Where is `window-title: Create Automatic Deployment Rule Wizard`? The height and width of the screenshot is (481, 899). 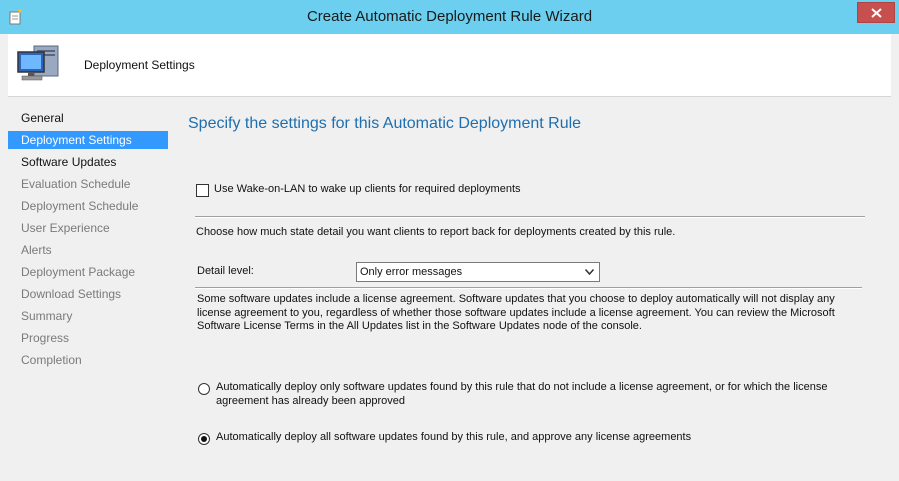
window-title: Create Automatic Deployment Rule Wizard is located at coordinates (449, 16).